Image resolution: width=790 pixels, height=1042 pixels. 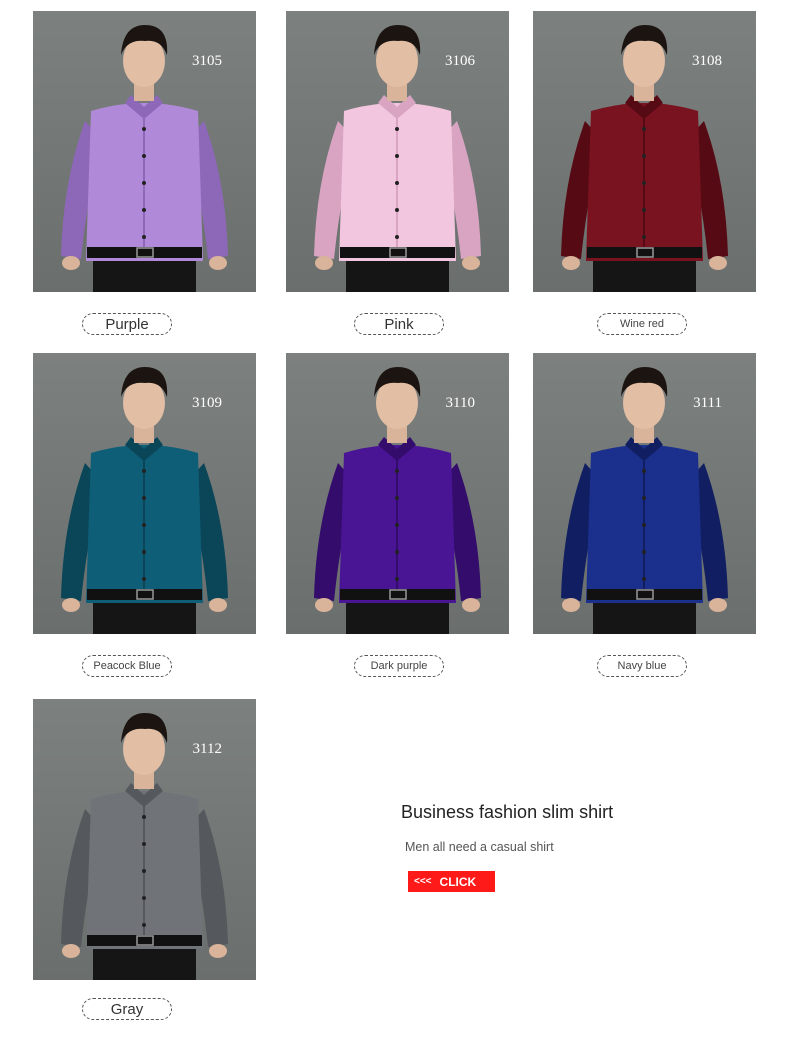 I want to click on color-tag: Peacock Blue, so click(x=127, y=666).